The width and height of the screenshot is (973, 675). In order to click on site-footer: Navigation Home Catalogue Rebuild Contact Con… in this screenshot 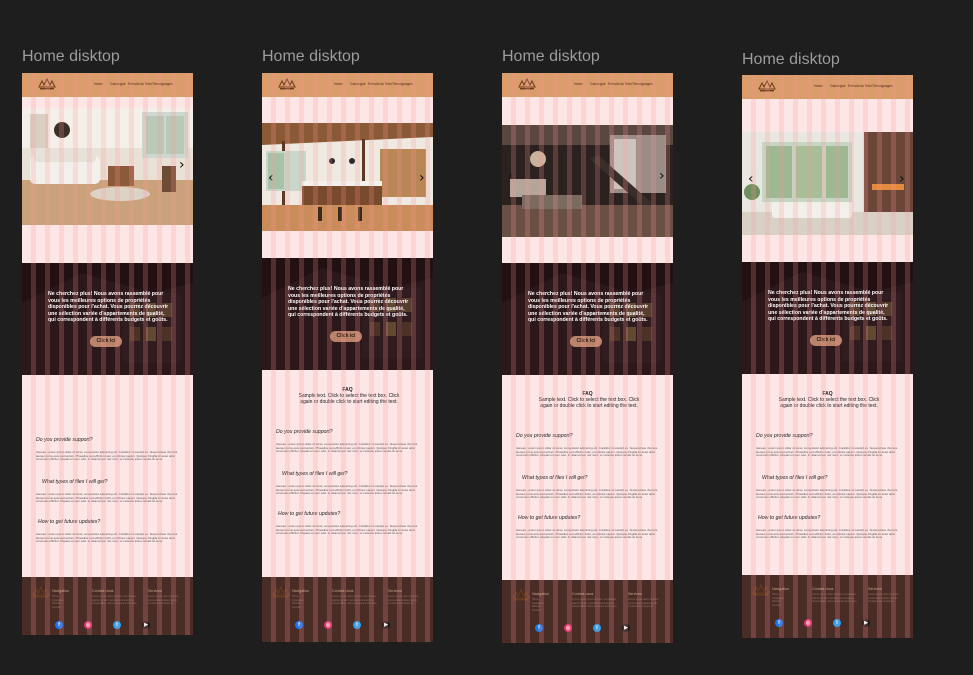, I will do `click(587, 611)`.